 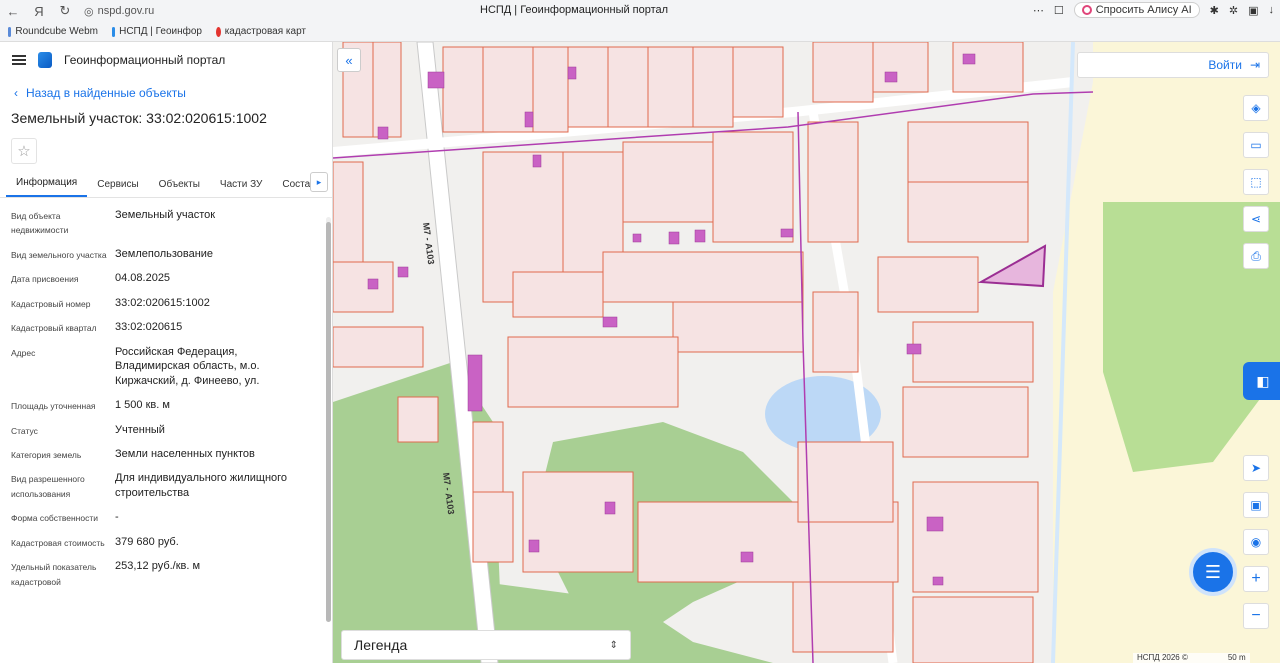 I want to click on property-label: Вид разрешенного использования, so click(x=48, y=486).